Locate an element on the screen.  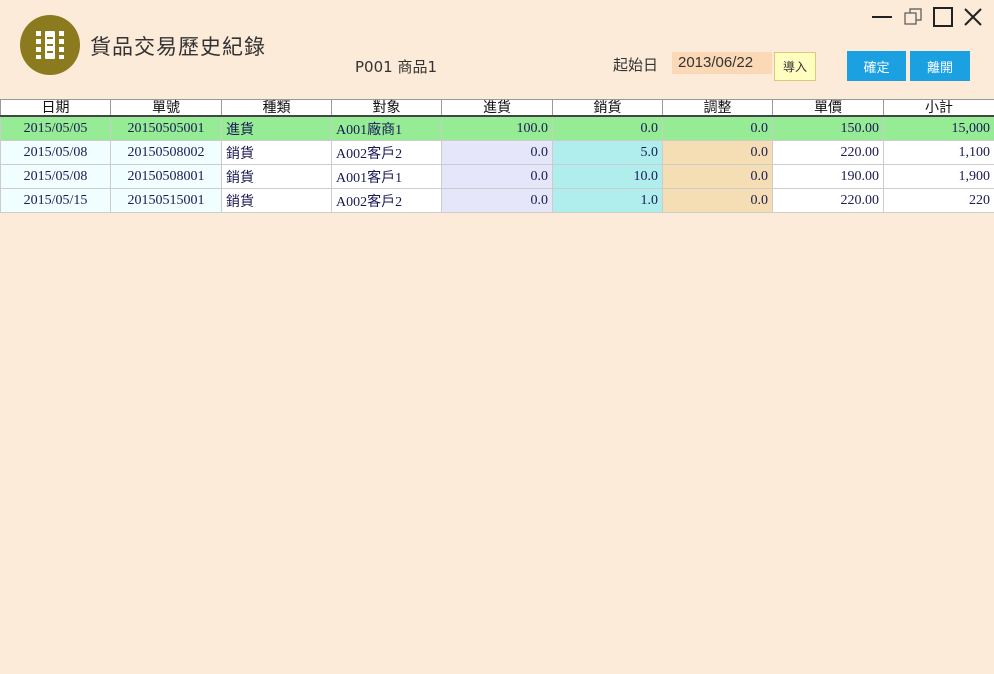
restore-icon is located at coordinates (913, 17).